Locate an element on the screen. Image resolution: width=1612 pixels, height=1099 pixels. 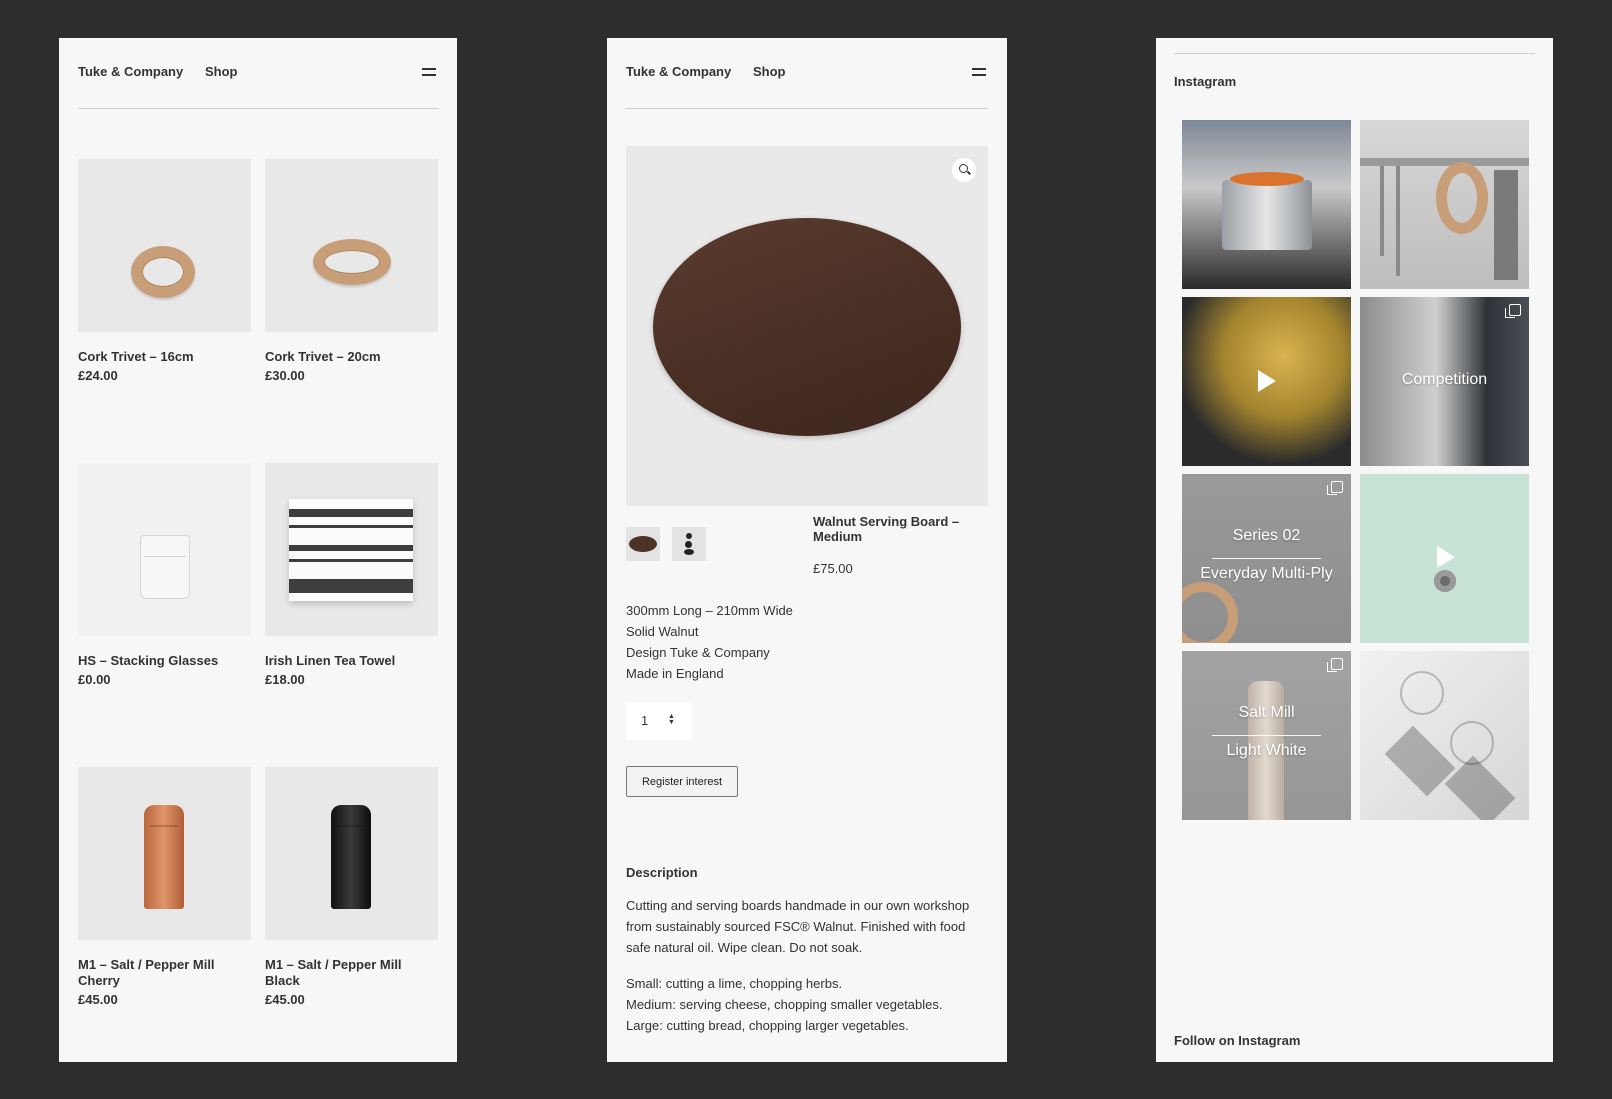
product-card-cork-16: Cork Trivet – 16cm £24.00 is located at coordinates (164, 271).